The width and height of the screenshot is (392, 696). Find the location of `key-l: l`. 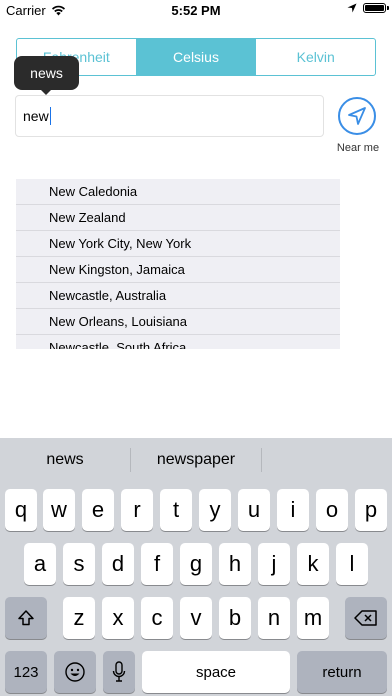

key-l: l is located at coordinates (352, 564).